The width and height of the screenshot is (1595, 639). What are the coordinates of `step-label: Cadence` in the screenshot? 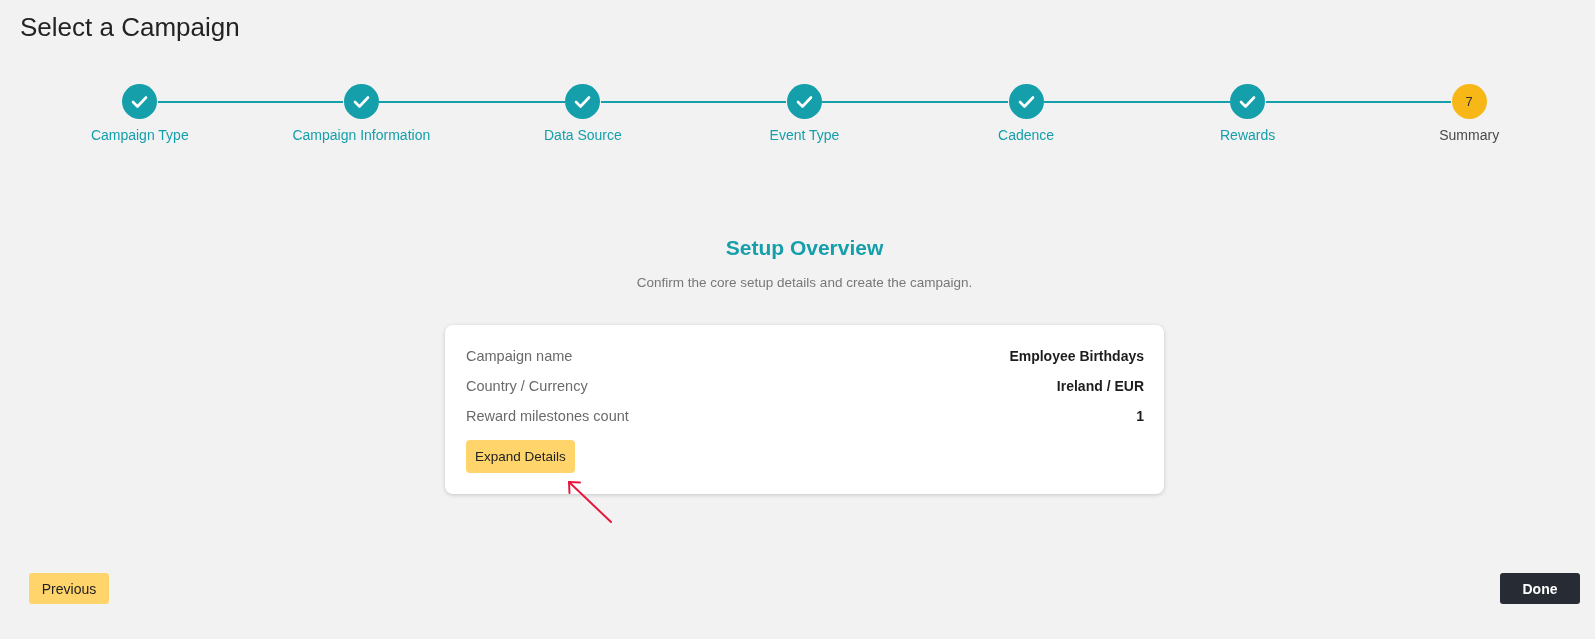 It's located at (1026, 135).